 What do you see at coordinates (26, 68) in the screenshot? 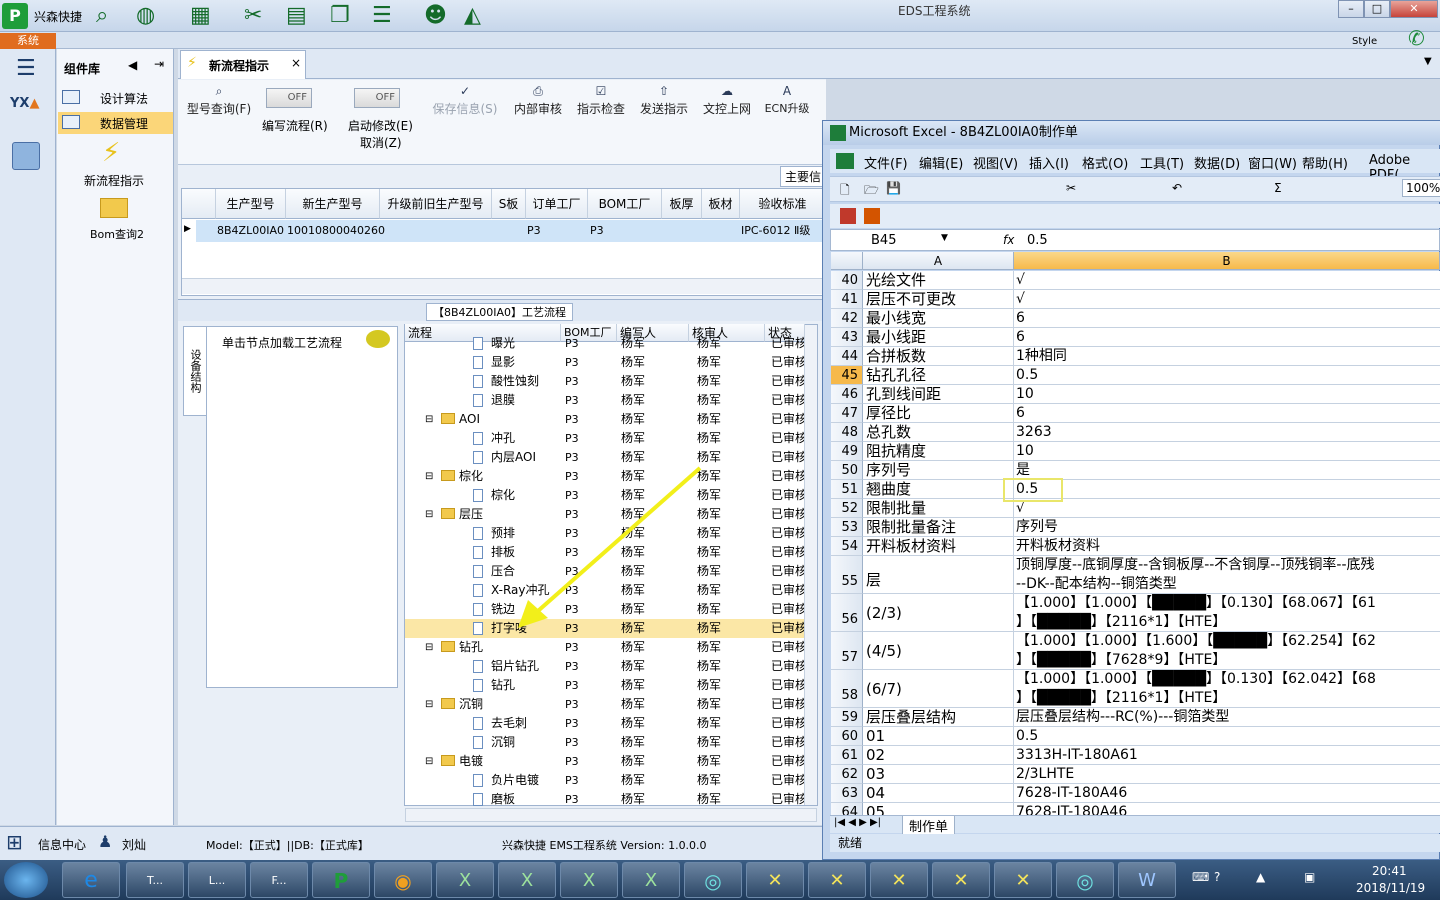
I see `menu-icon: ☰` at bounding box center [26, 68].